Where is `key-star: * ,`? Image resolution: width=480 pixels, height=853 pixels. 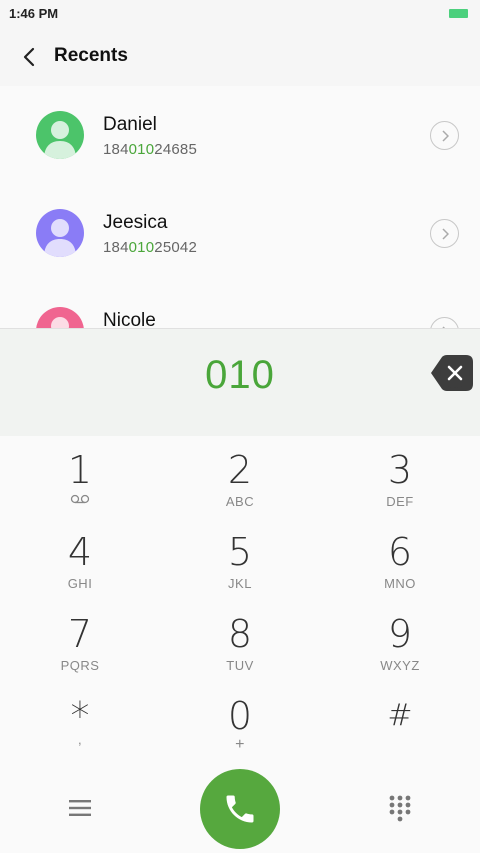 key-star: * , is located at coordinates (80, 723).